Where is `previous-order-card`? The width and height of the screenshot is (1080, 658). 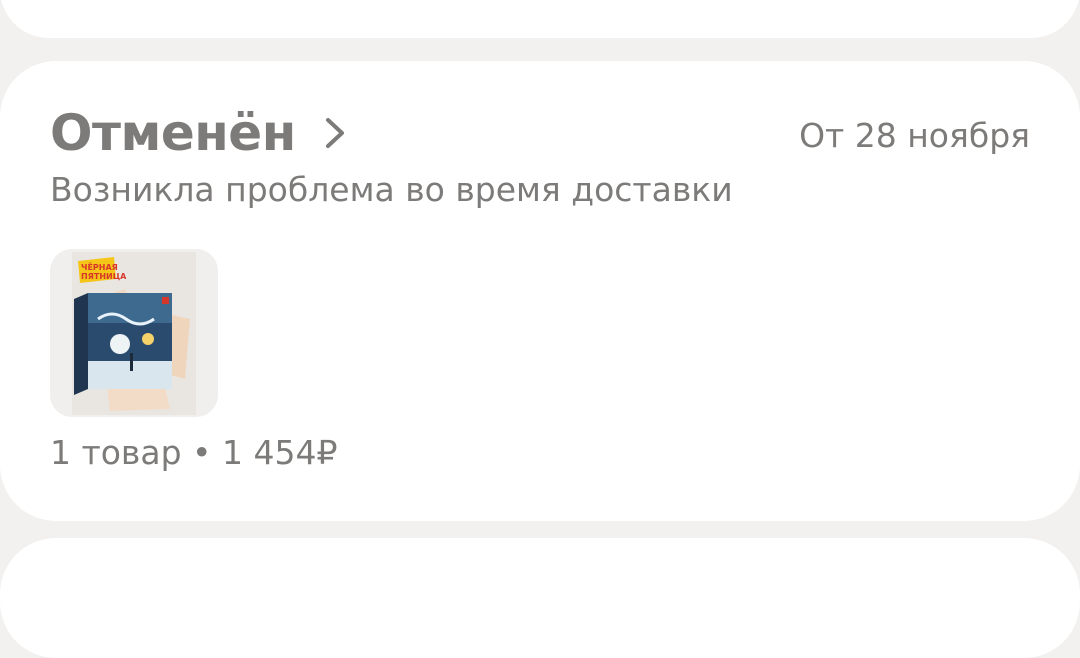 previous-order-card is located at coordinates (540, 19).